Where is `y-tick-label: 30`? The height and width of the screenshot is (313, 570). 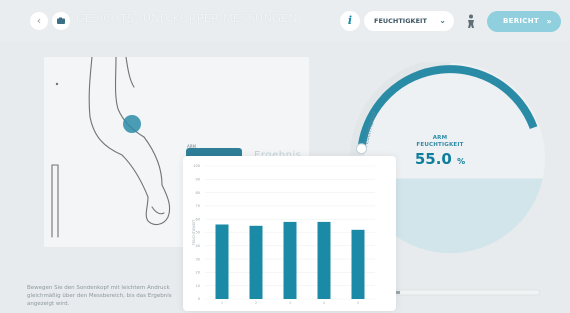 y-tick-label: 30 is located at coordinates (198, 259).